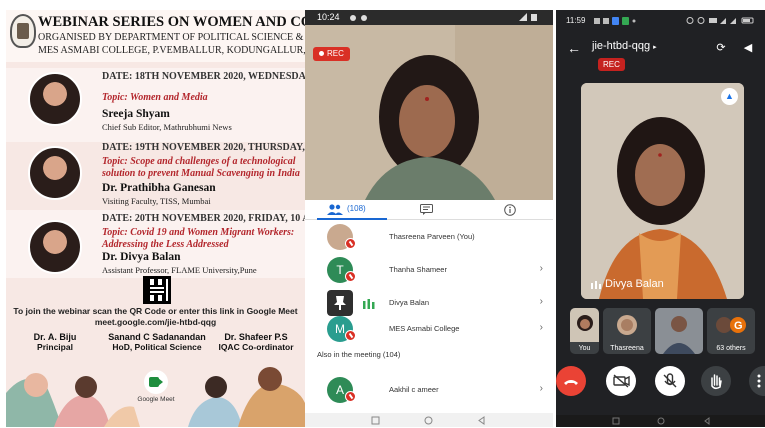  I want to click on speaker-role: Chief Sub Editor, Mathrubhumi News, so click(167, 127).